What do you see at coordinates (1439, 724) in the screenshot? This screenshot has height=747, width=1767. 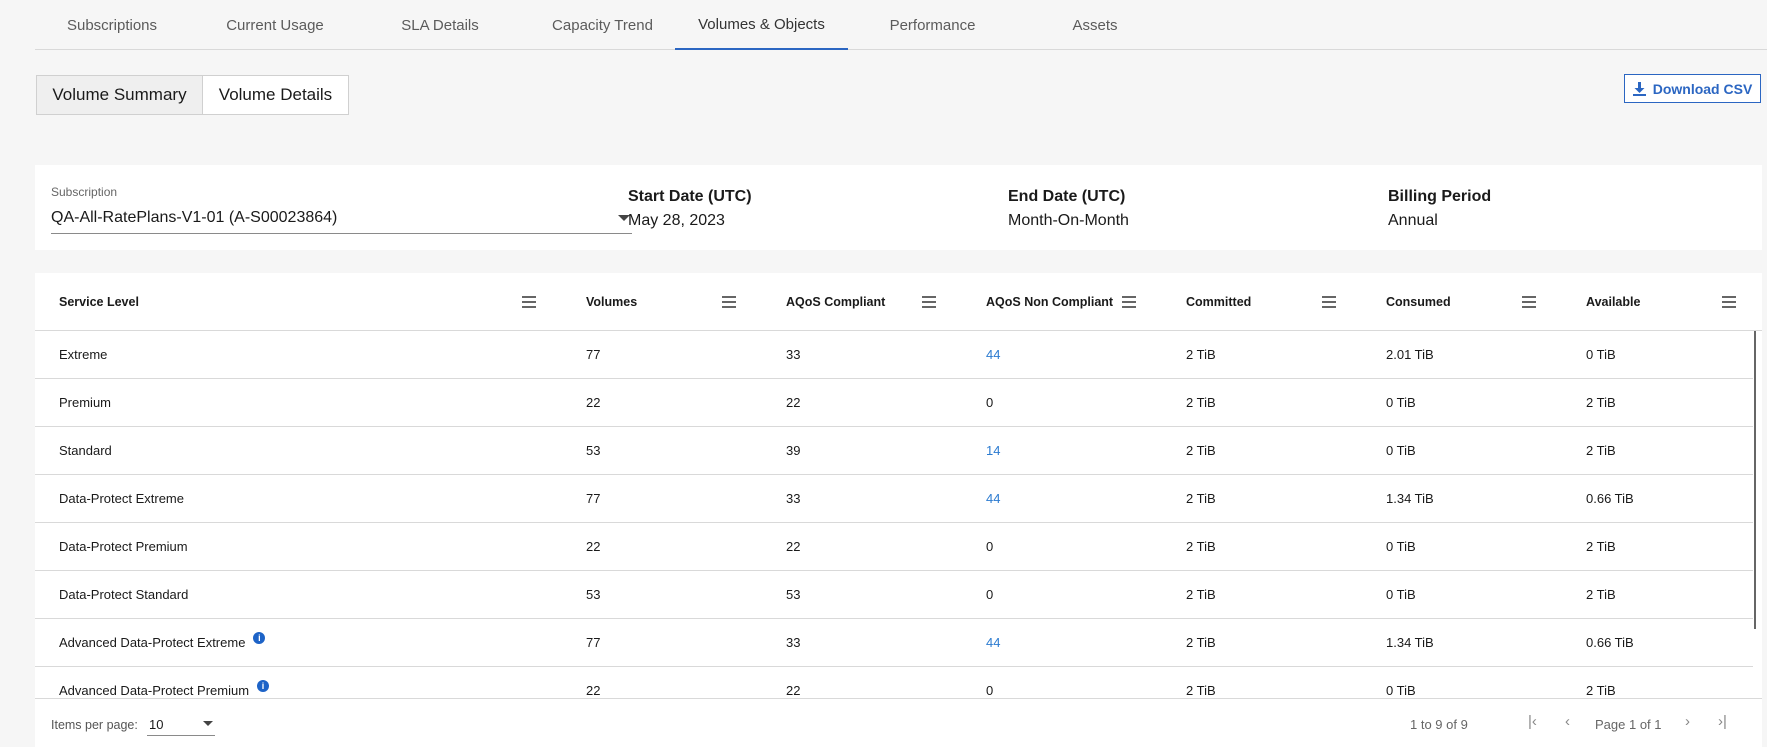 I see `pagination-range: 1 to 9 of 9` at bounding box center [1439, 724].